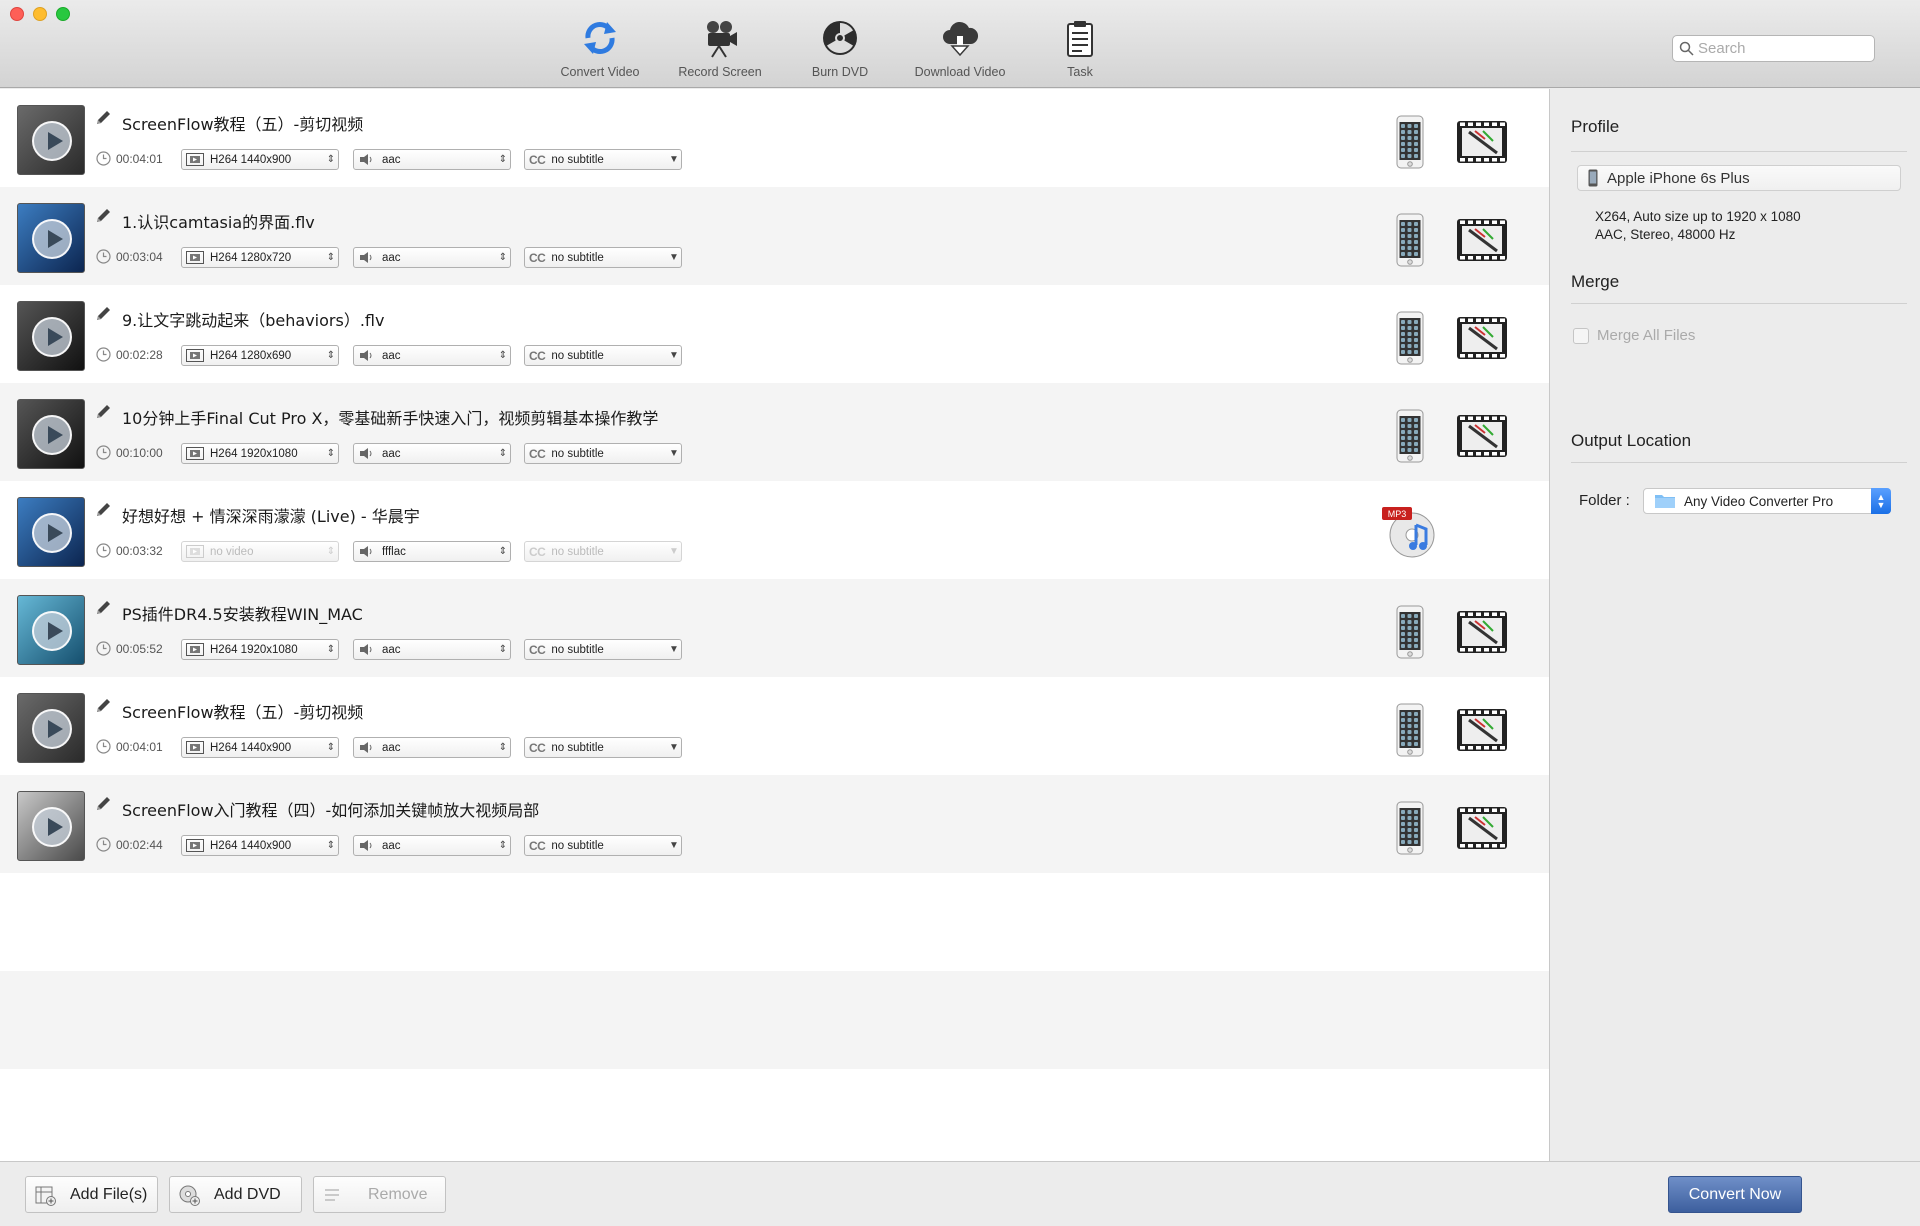 This screenshot has height=1226, width=1920. Describe the element at coordinates (379, 1194) in the screenshot. I see `remove-button: Remove` at that location.